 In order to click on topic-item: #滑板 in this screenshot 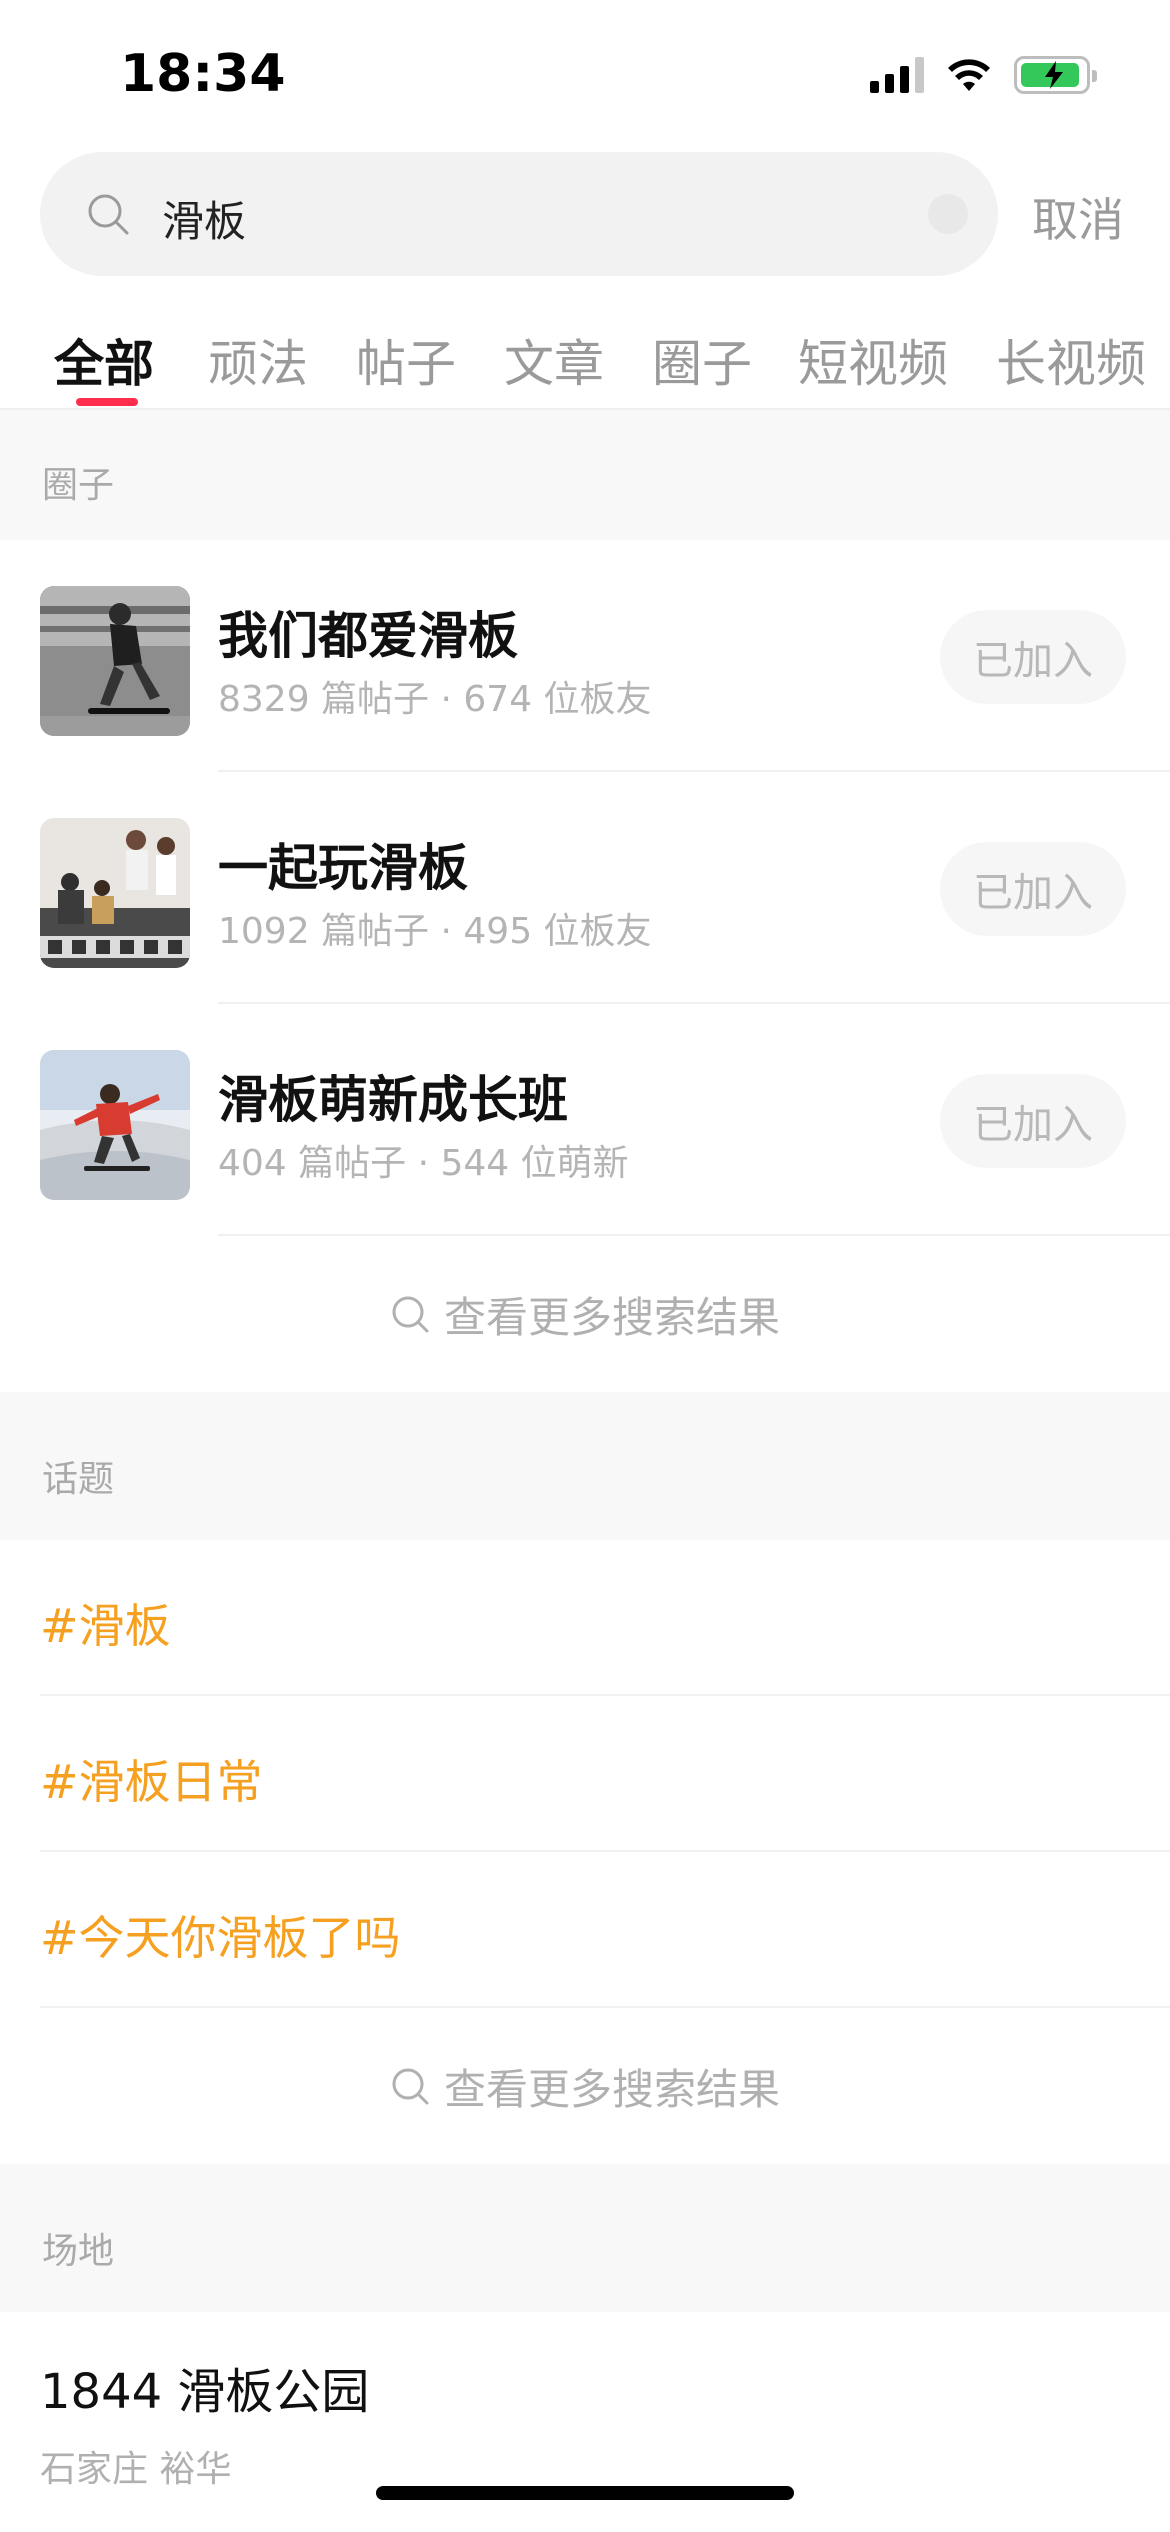, I will do `click(585, 1618)`.